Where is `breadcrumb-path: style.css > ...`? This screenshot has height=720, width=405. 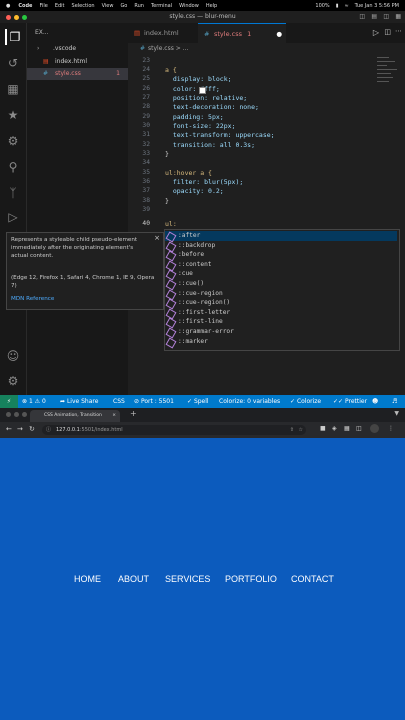
breadcrumb-path: style.css > ... is located at coordinates (168, 49).